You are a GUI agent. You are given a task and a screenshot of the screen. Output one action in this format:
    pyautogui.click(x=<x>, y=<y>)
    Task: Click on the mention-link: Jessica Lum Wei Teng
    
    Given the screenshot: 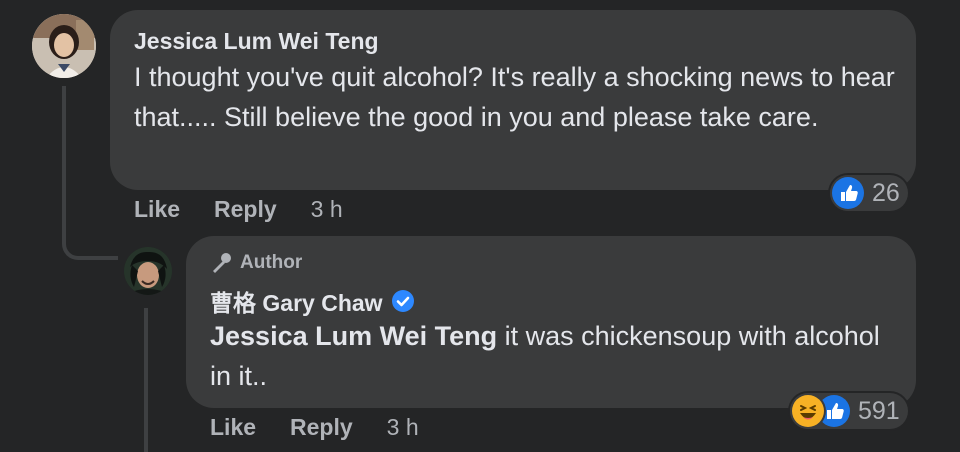 What is the action you would take?
    pyautogui.click(x=353, y=336)
    